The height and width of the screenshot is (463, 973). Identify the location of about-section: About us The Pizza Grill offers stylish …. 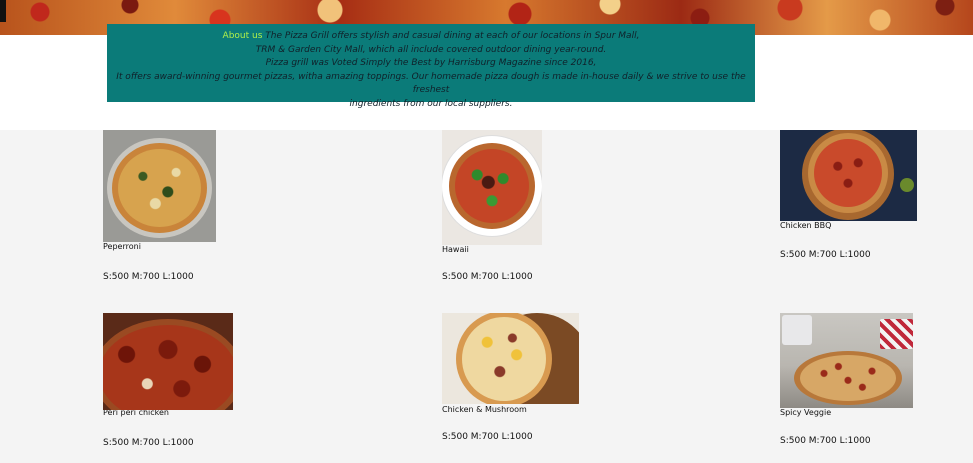
(431, 66).